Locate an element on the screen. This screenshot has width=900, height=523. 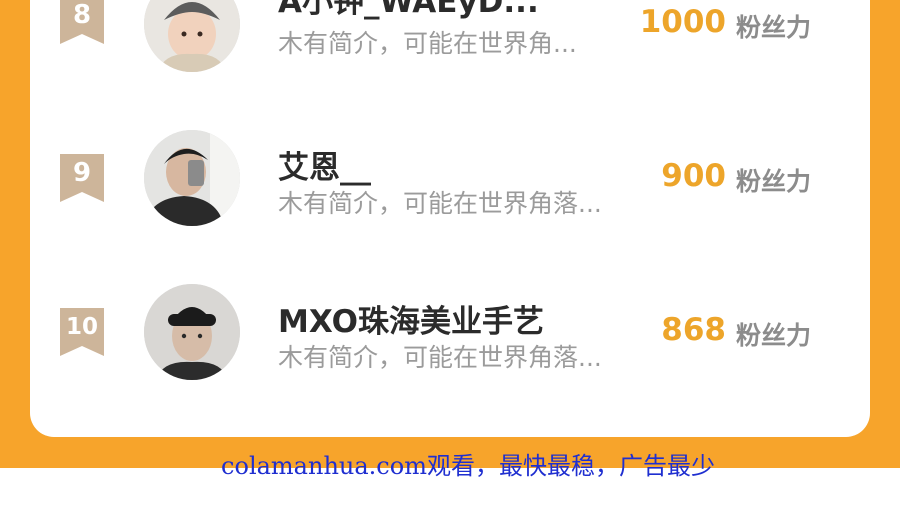
user-name: 艾恩__ is located at coordinates (324, 164).